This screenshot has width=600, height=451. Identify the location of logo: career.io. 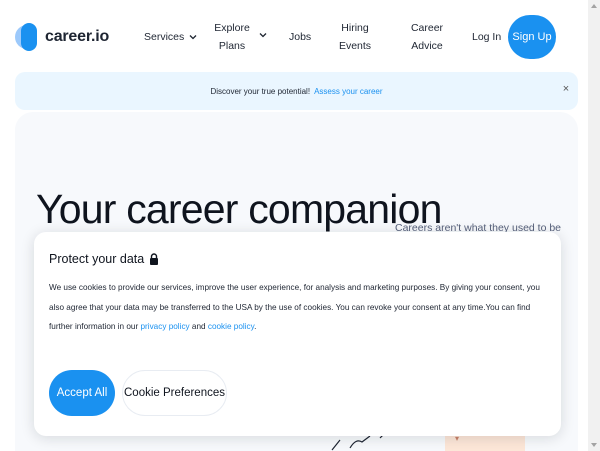
(62, 37).